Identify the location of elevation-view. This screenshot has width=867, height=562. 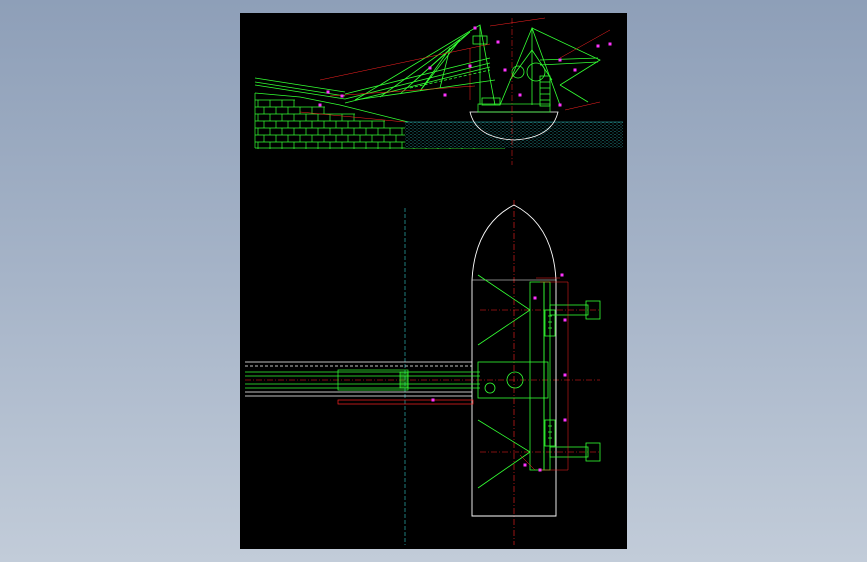
(438, 91).